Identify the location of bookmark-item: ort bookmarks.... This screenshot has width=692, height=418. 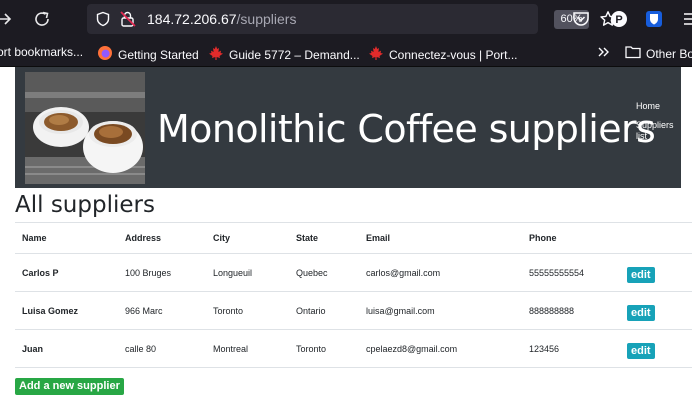
(41, 52).